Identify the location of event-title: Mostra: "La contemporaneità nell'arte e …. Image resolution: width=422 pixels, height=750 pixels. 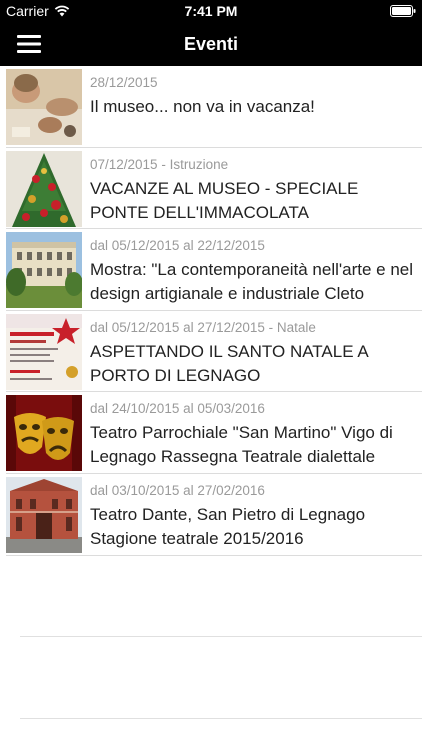
(252, 282).